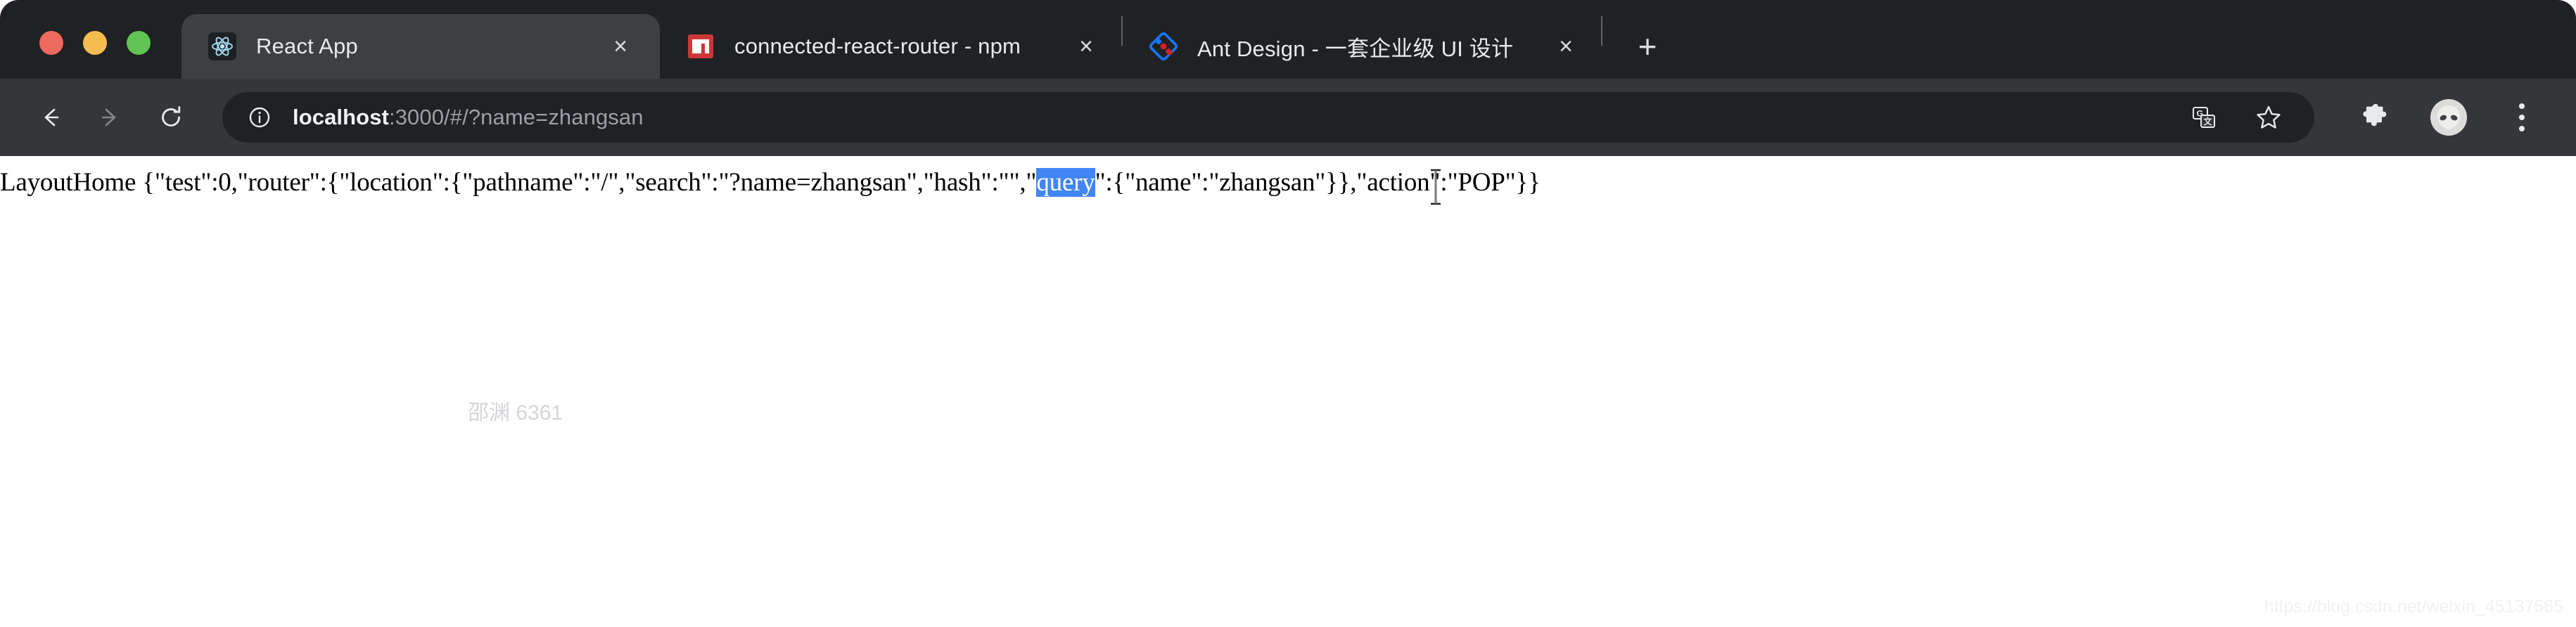 This screenshot has height=627, width=2576. Describe the element at coordinates (1601, 31) in the screenshot. I see `tab-separator` at that location.